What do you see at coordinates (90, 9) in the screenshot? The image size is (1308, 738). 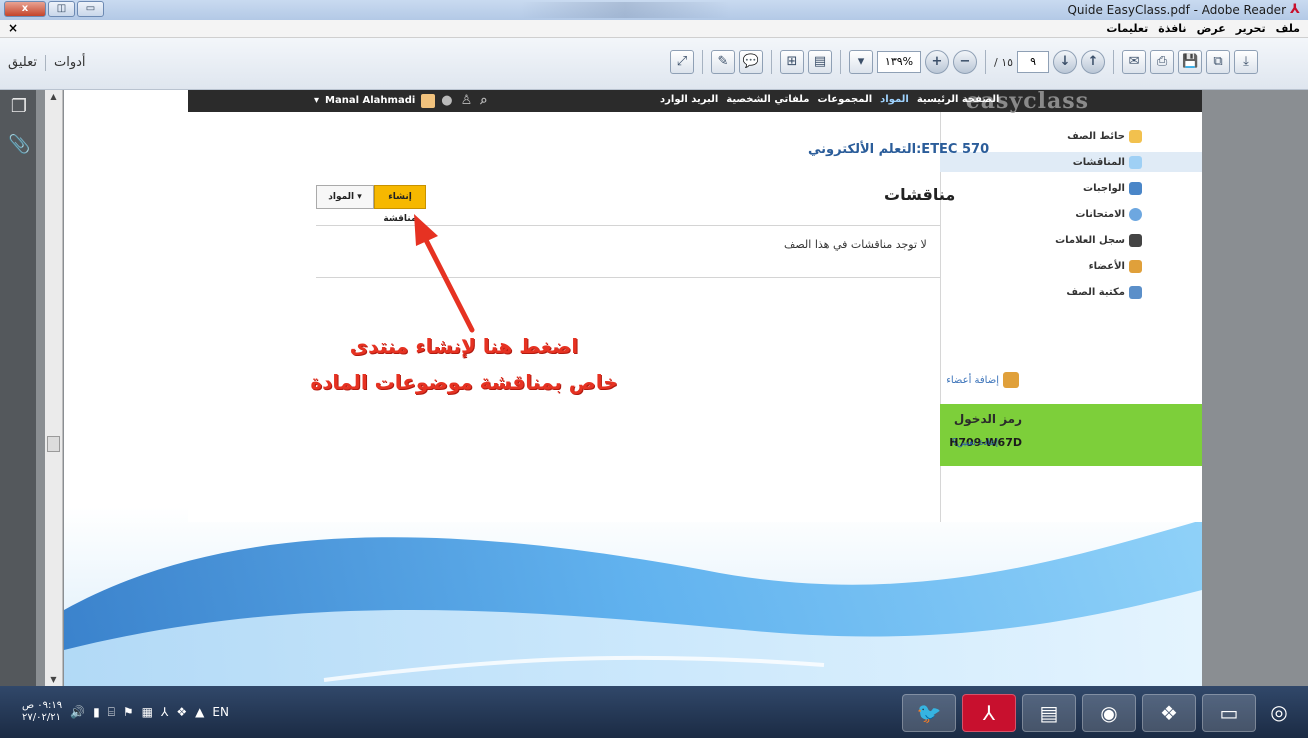 I see `minimize-window-button: ▭` at bounding box center [90, 9].